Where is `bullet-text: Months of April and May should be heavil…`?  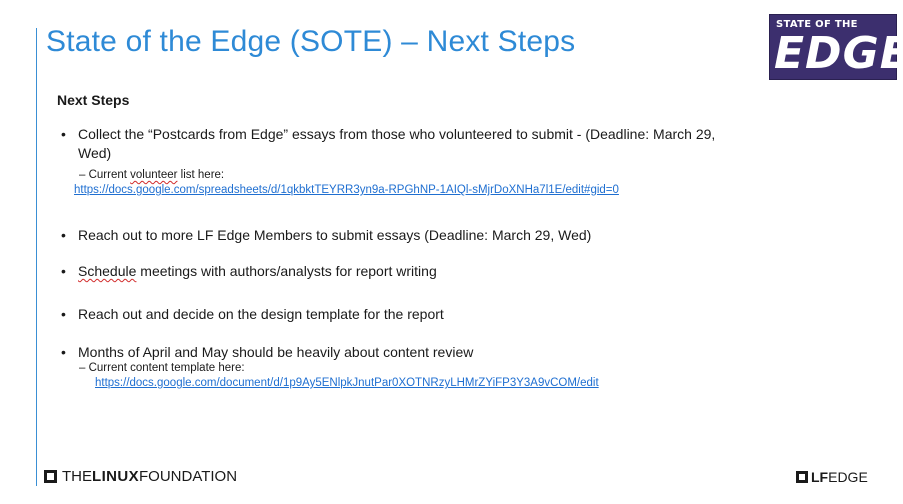 bullet-text: Months of April and May should be heavil… is located at coordinates (276, 352).